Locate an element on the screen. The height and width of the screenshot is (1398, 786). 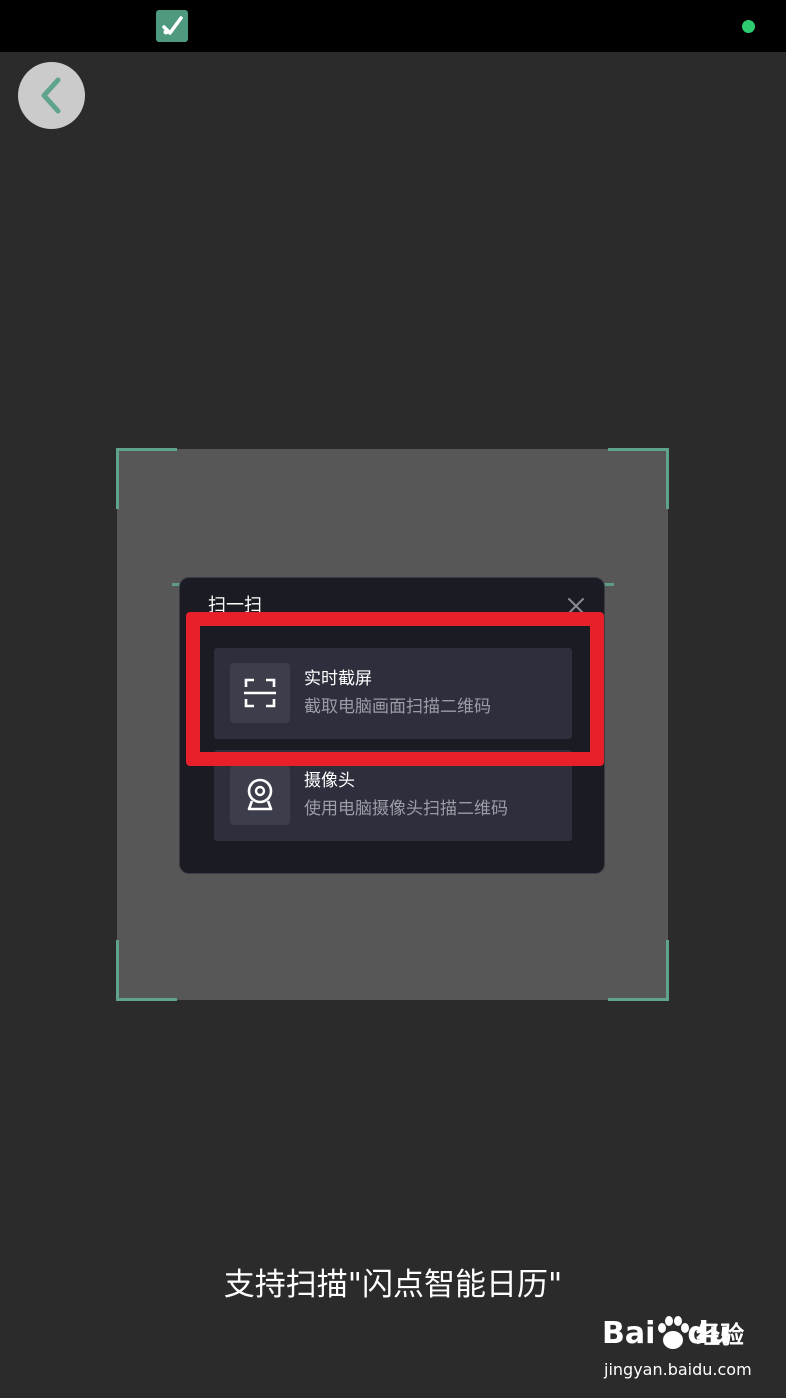
option-description: 使用电脑摄像头扫描二维码 is located at coordinates (406, 809).